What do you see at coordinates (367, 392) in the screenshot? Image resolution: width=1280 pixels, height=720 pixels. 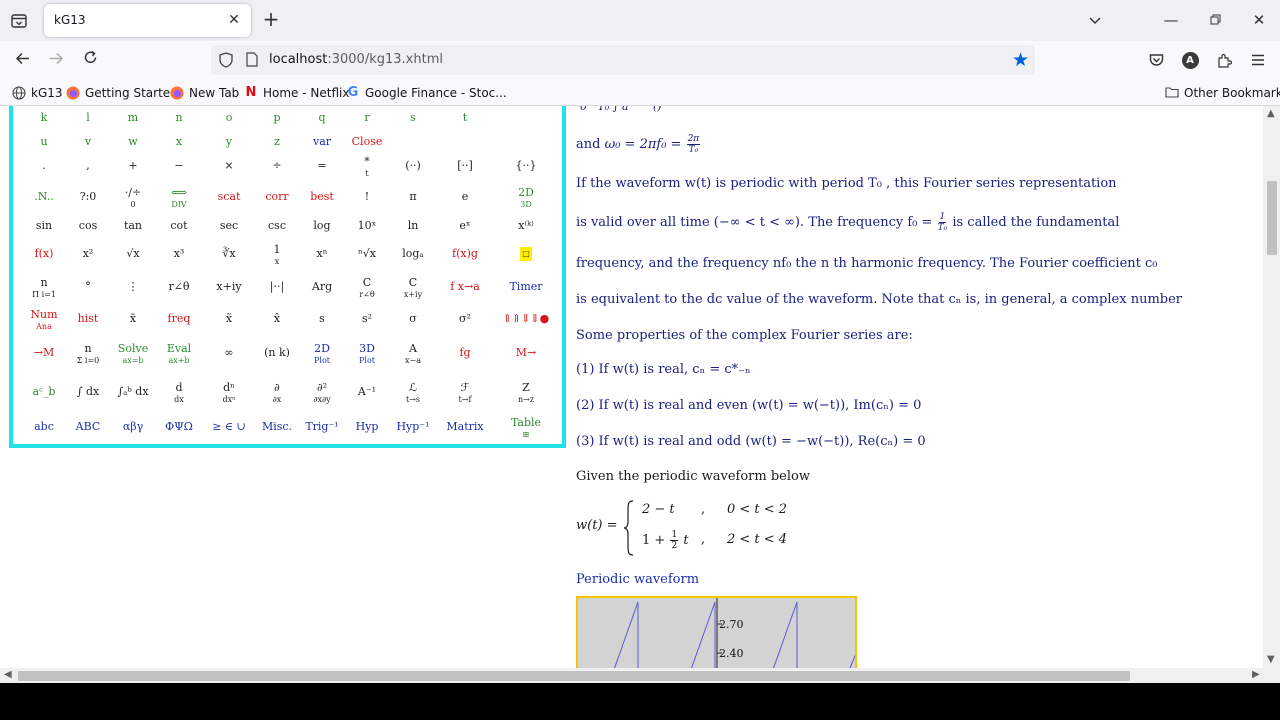 I see `palette-key: A⁻¹` at bounding box center [367, 392].